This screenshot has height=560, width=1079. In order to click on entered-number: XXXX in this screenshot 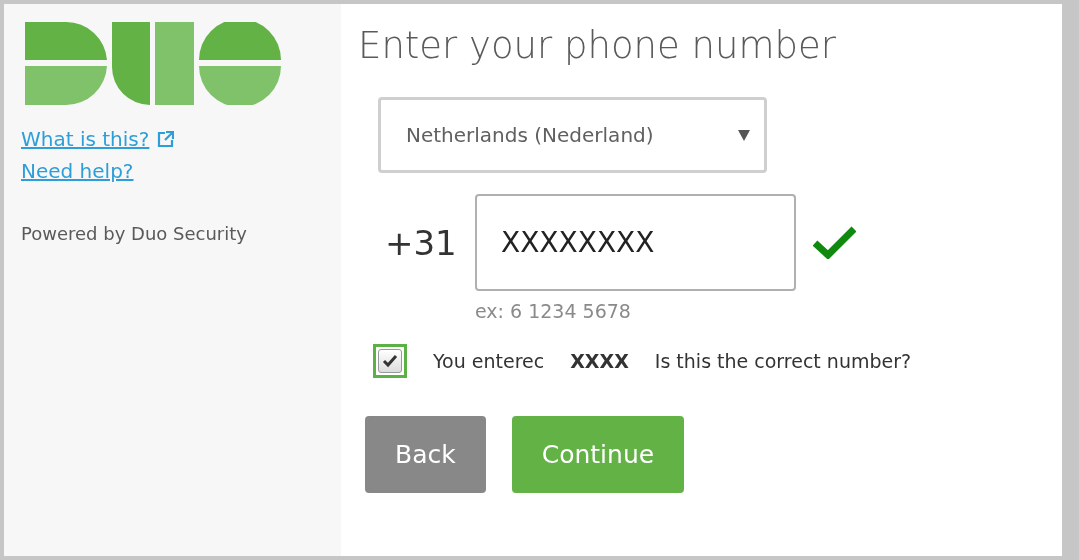, I will do `click(599, 361)`.